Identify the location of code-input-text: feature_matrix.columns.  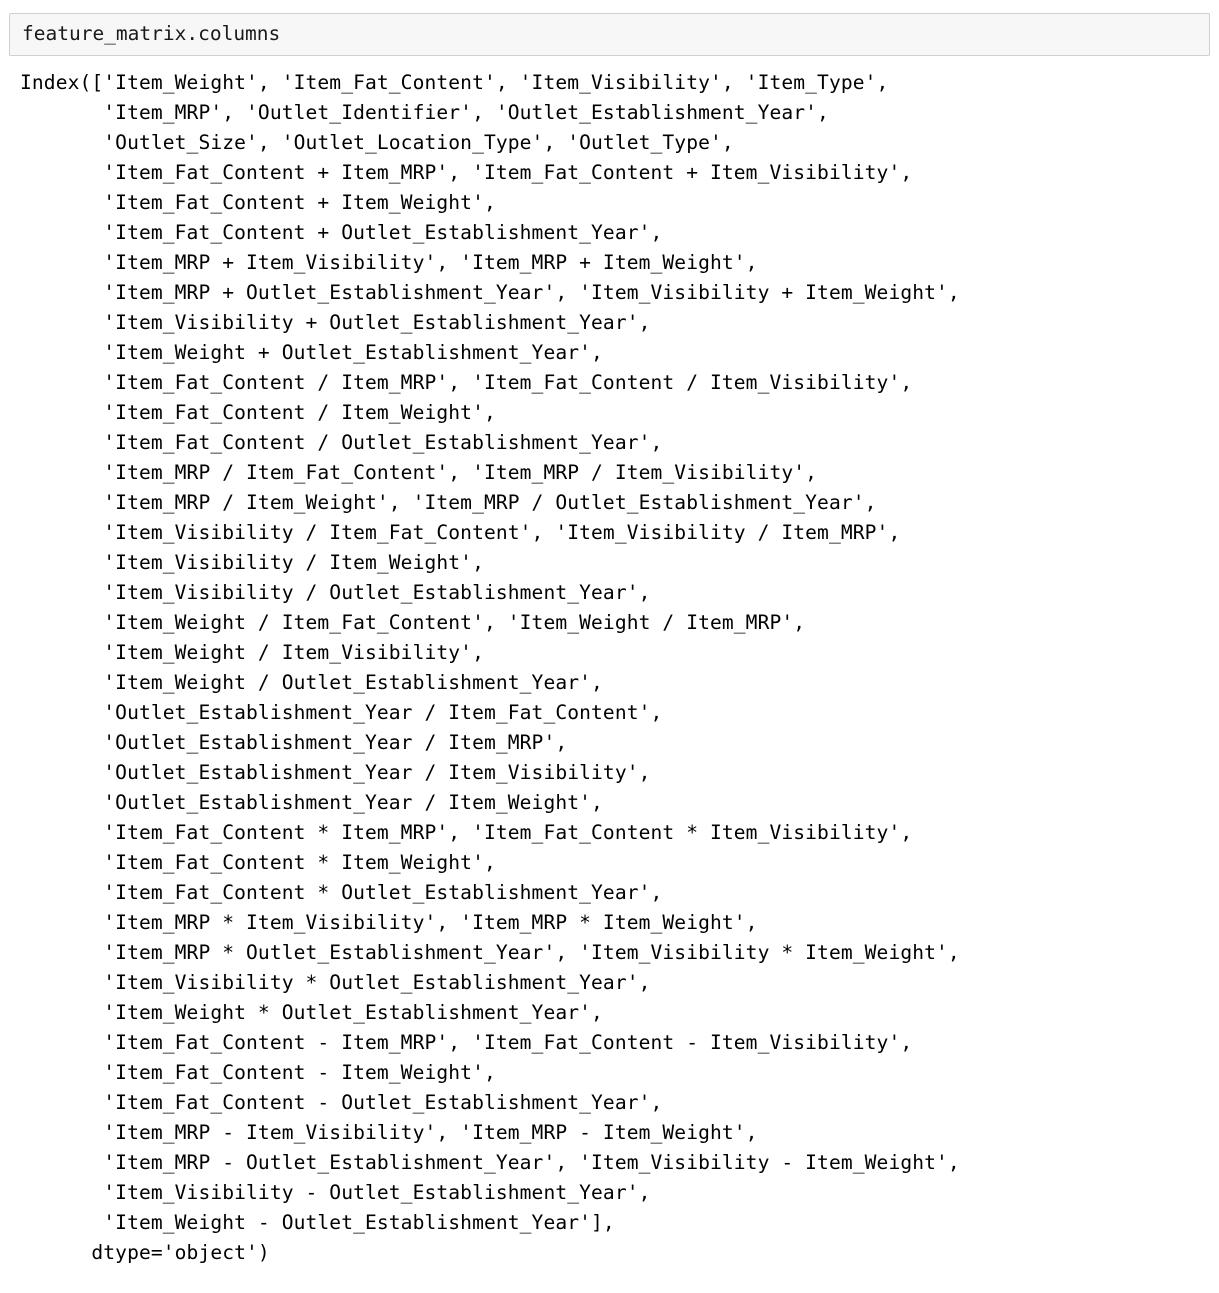
(609, 34).